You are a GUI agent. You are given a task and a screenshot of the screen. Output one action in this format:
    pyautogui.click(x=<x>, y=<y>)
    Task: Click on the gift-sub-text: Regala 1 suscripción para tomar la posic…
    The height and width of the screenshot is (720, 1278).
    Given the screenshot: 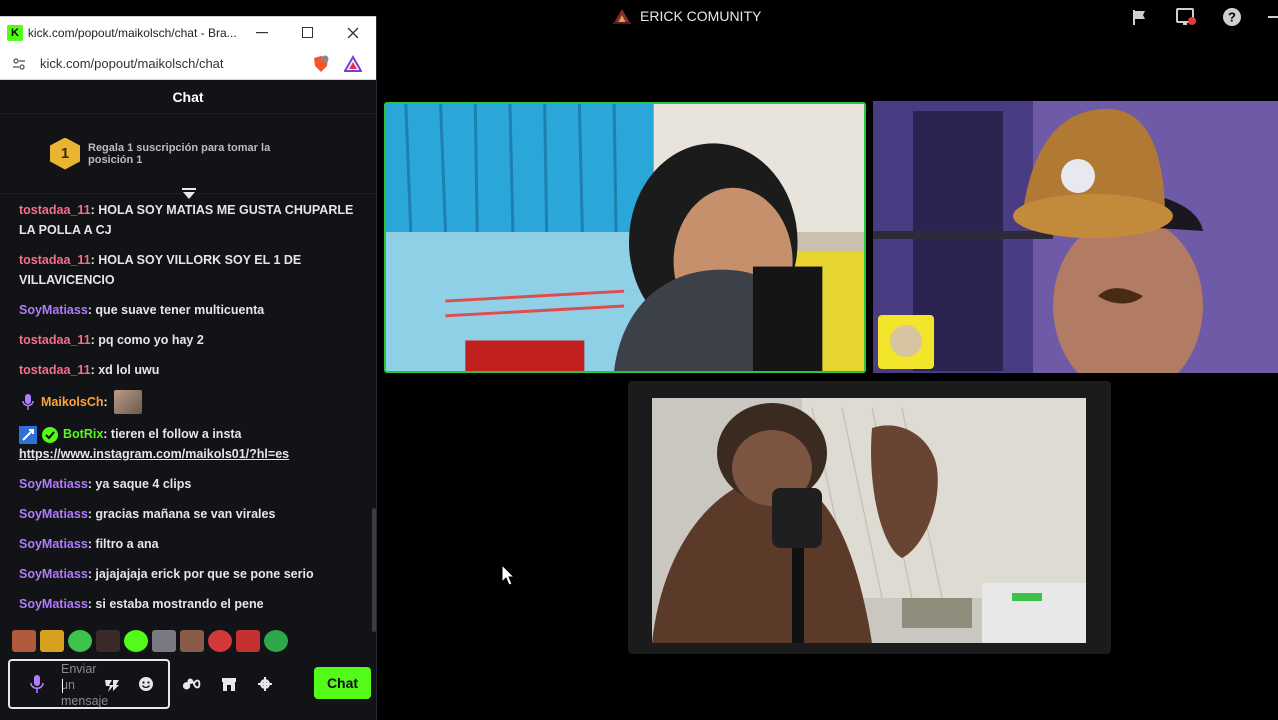 What is the action you would take?
    pyautogui.click(x=179, y=153)
    